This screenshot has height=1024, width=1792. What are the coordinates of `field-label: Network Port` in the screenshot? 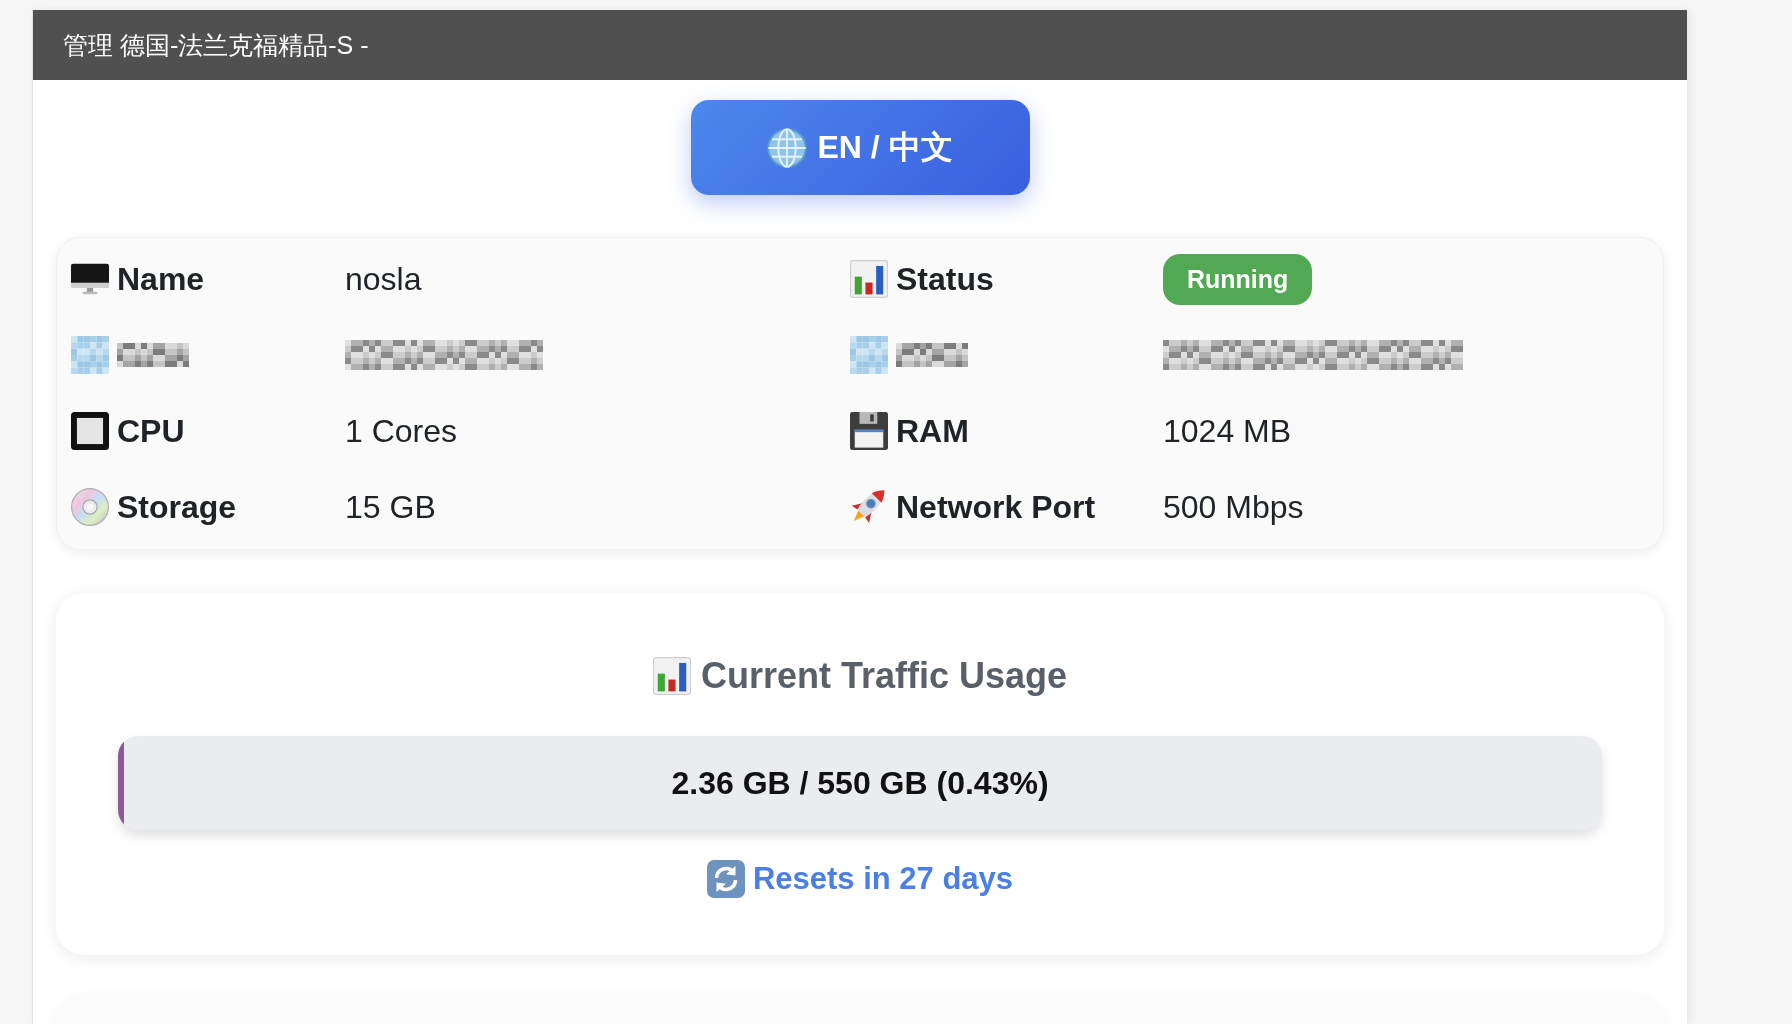 It's located at (996, 507).